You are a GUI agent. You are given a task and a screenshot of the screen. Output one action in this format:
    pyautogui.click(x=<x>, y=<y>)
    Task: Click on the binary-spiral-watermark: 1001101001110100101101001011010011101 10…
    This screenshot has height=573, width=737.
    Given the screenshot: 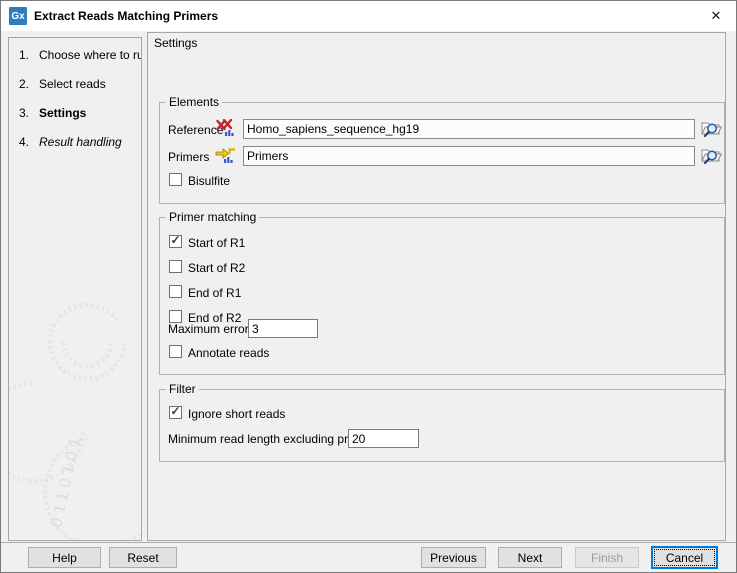 What is the action you would take?
    pyautogui.click(x=75, y=410)
    